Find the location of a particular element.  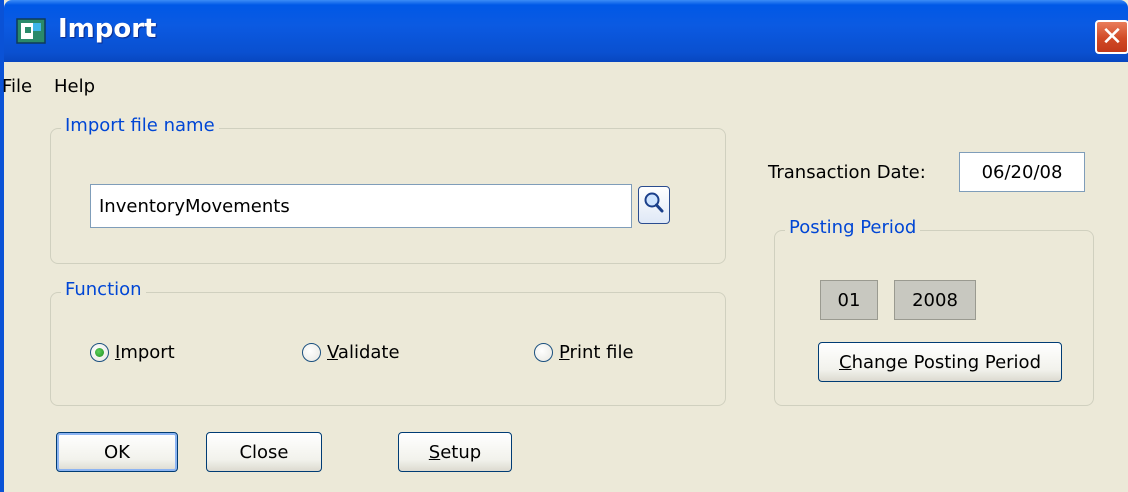

radio-validate: Validate is located at coordinates (351, 352).